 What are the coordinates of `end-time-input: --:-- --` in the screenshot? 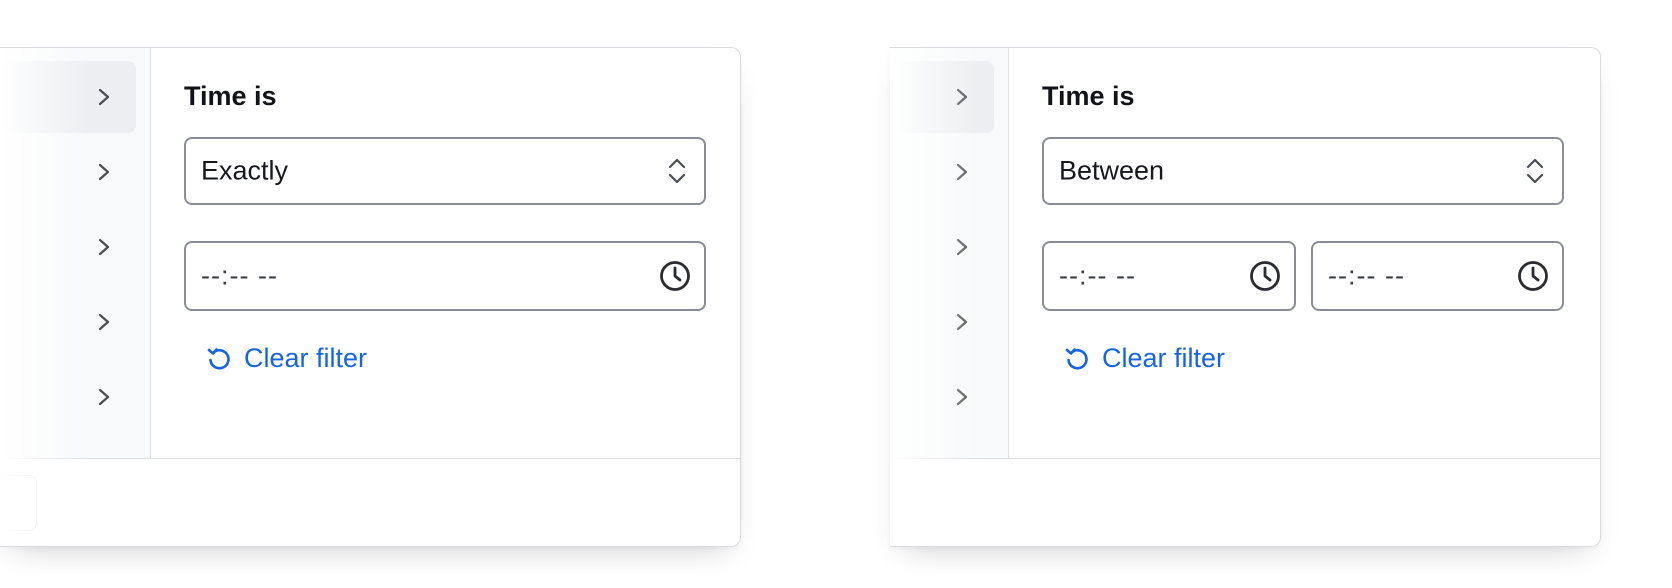 It's located at (1437, 276).